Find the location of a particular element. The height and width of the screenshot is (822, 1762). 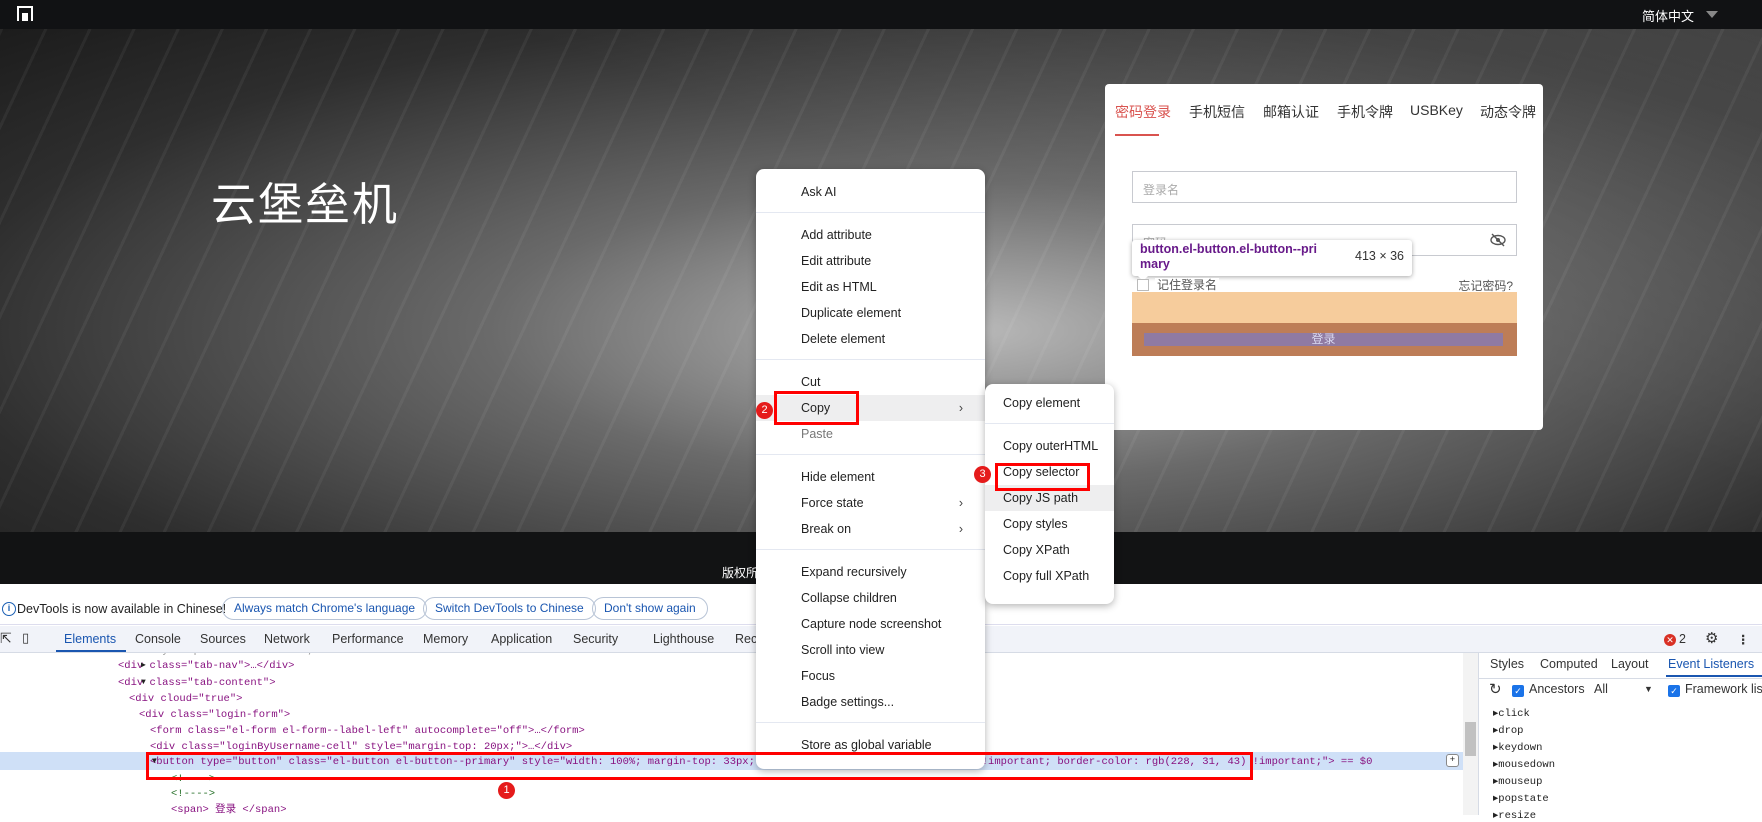

menu-force-state: Force state › is located at coordinates (870, 503).